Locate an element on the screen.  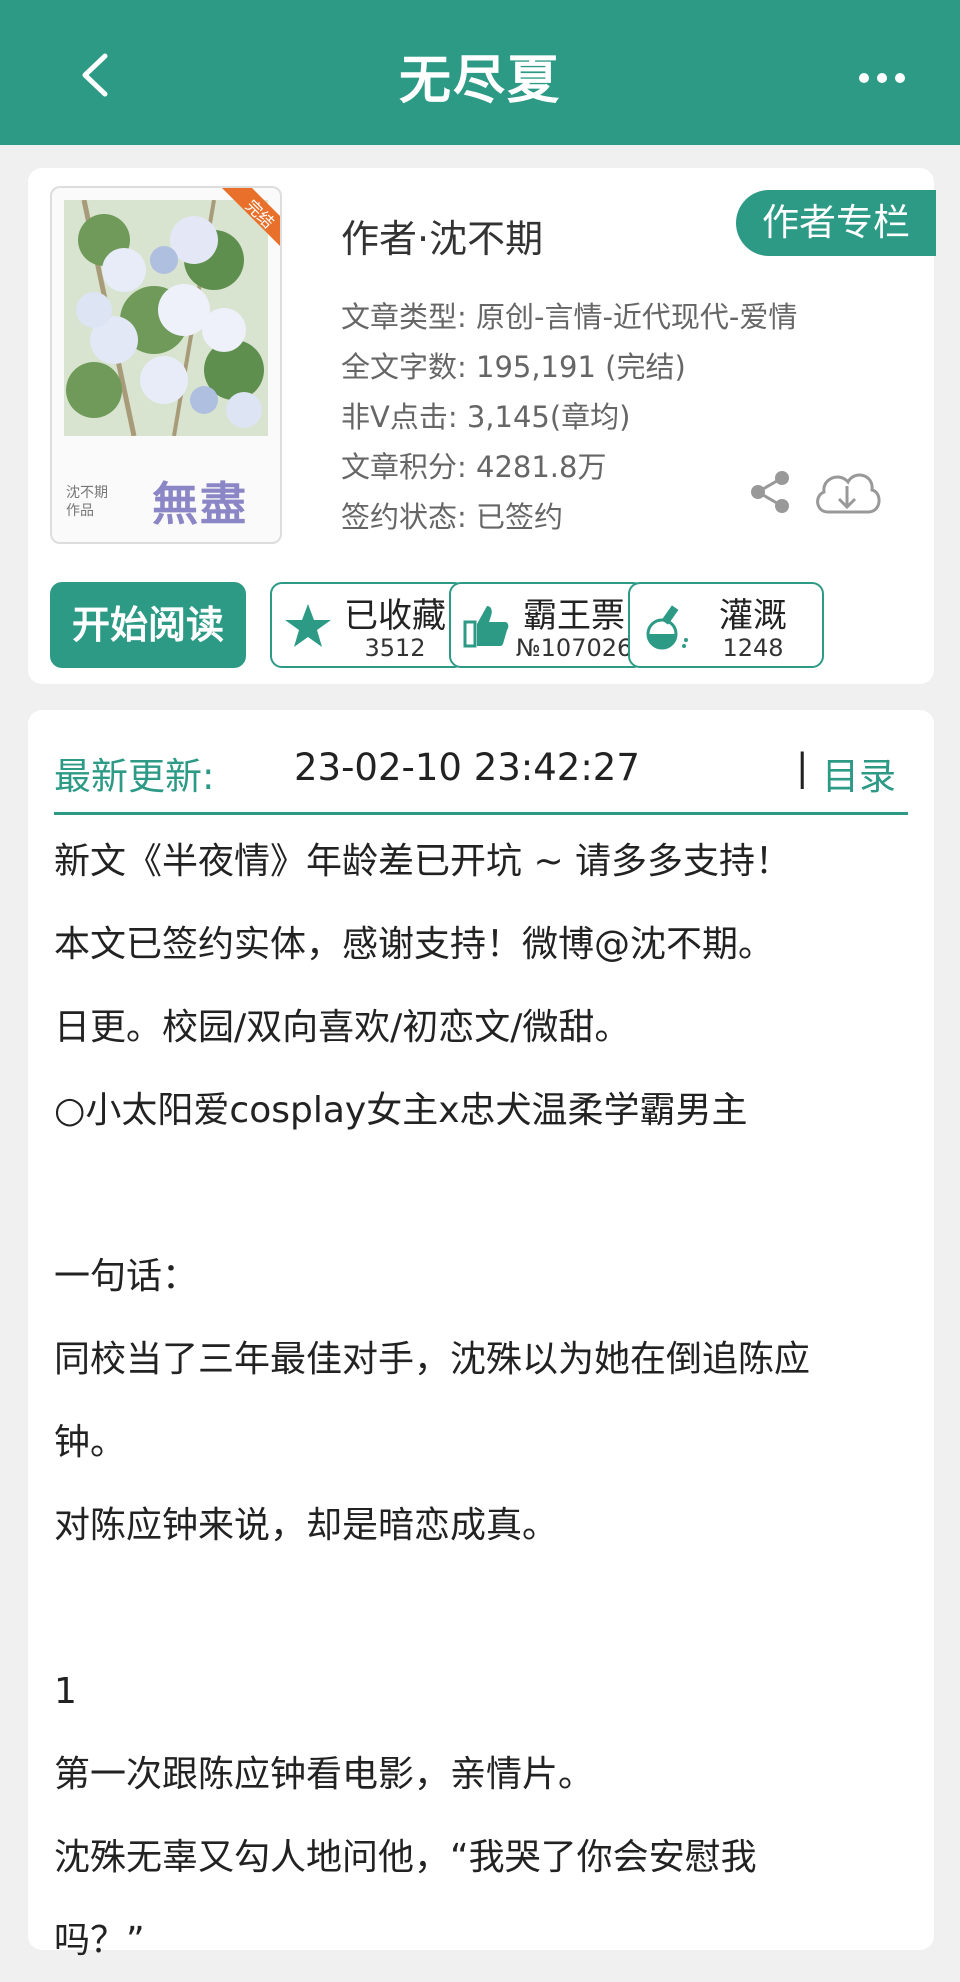
nutrient-bottle-icon is located at coordinates (667, 627).